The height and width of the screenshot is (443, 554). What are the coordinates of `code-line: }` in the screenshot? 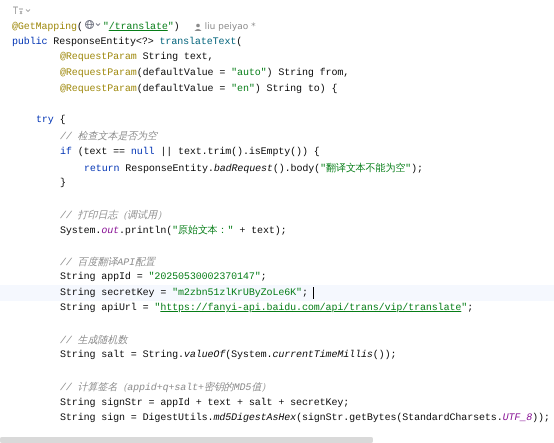 It's located at (63, 183).